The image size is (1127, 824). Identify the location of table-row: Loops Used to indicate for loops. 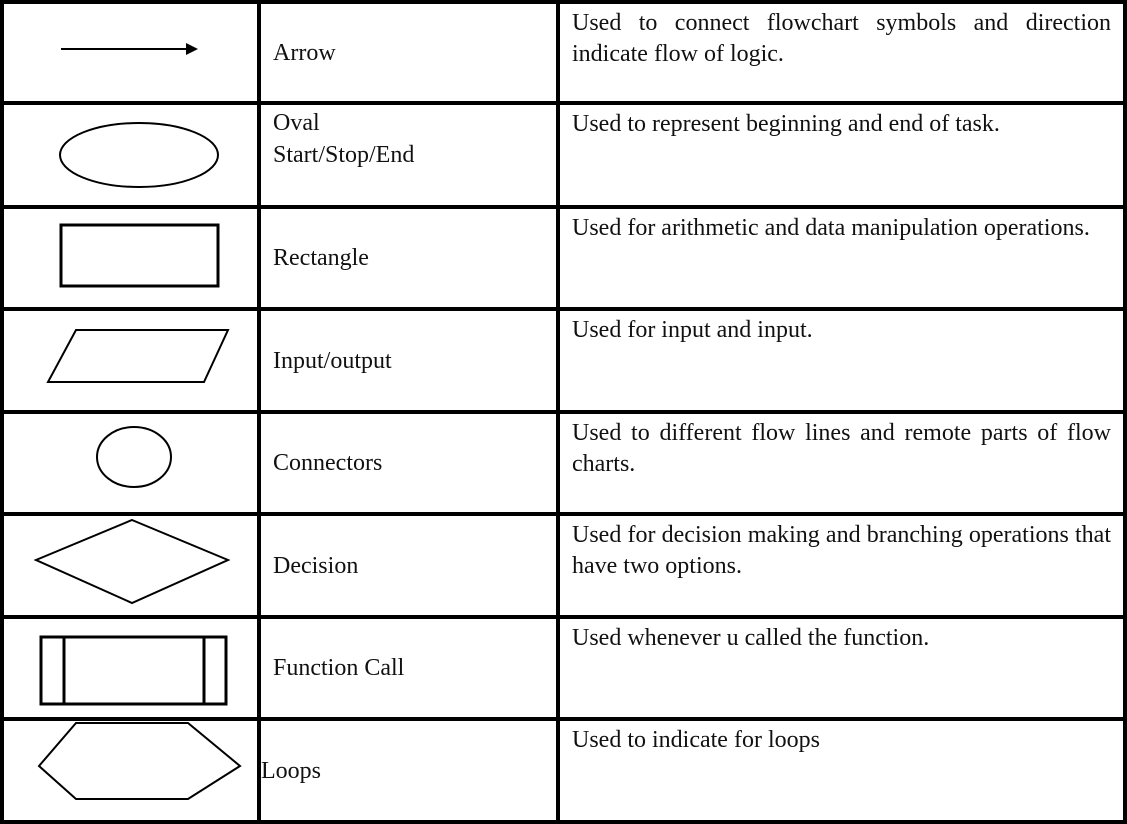
(563, 770).